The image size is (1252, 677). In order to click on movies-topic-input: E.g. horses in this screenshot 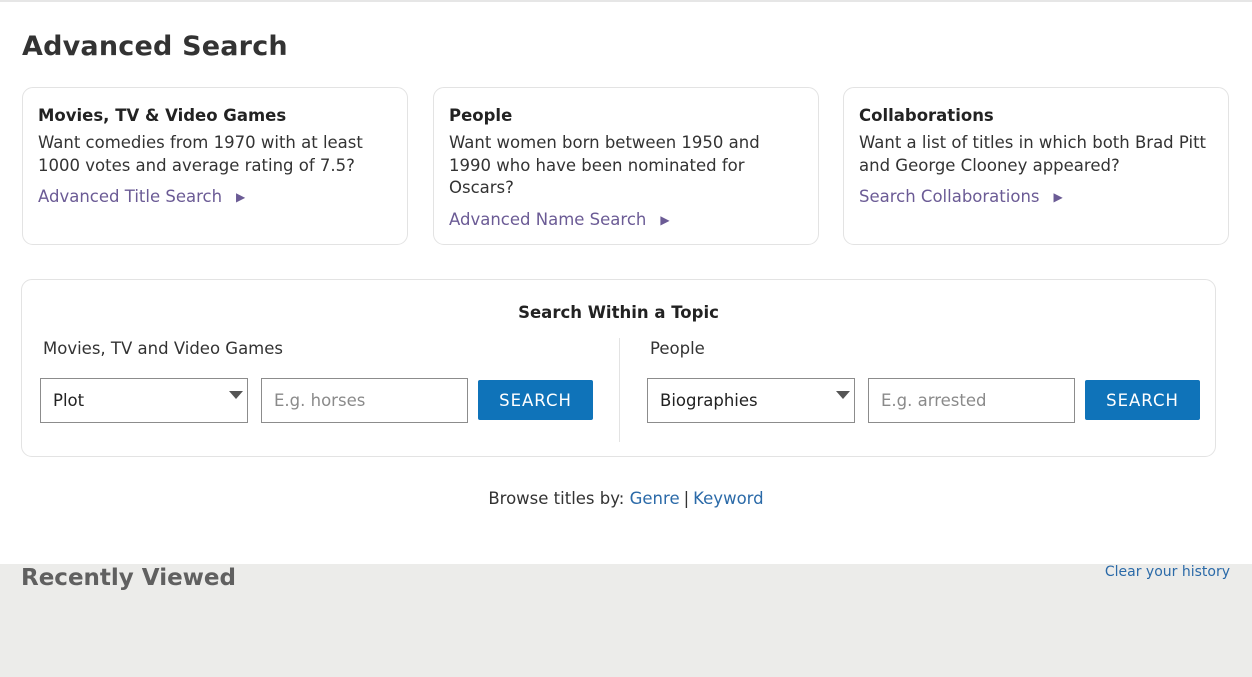, I will do `click(364, 400)`.